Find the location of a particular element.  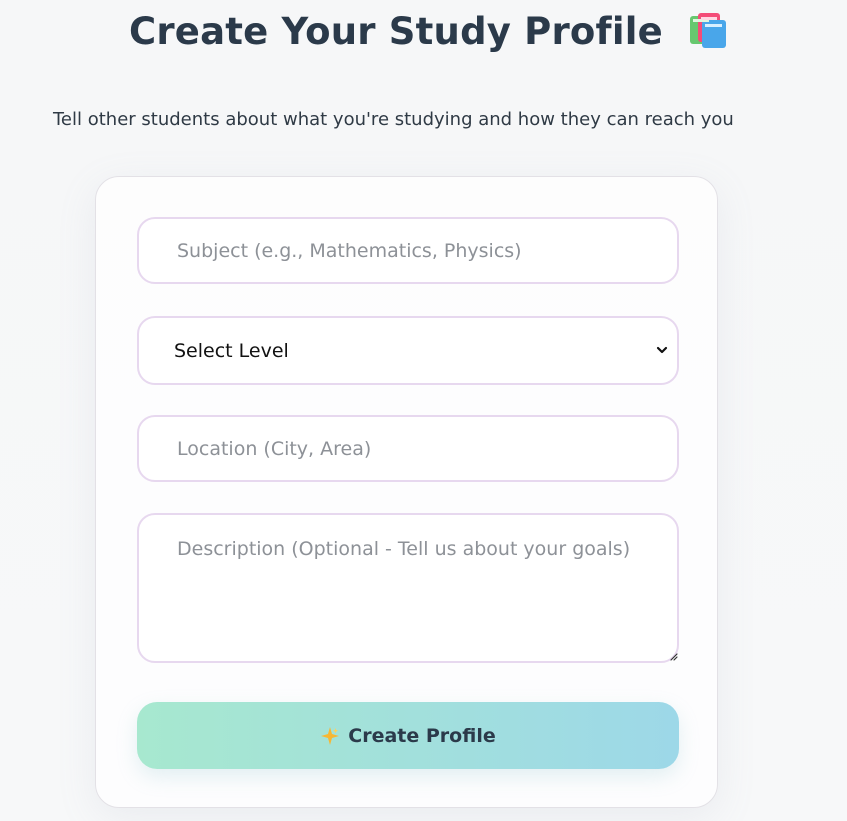

subject-input is located at coordinates (408, 250).